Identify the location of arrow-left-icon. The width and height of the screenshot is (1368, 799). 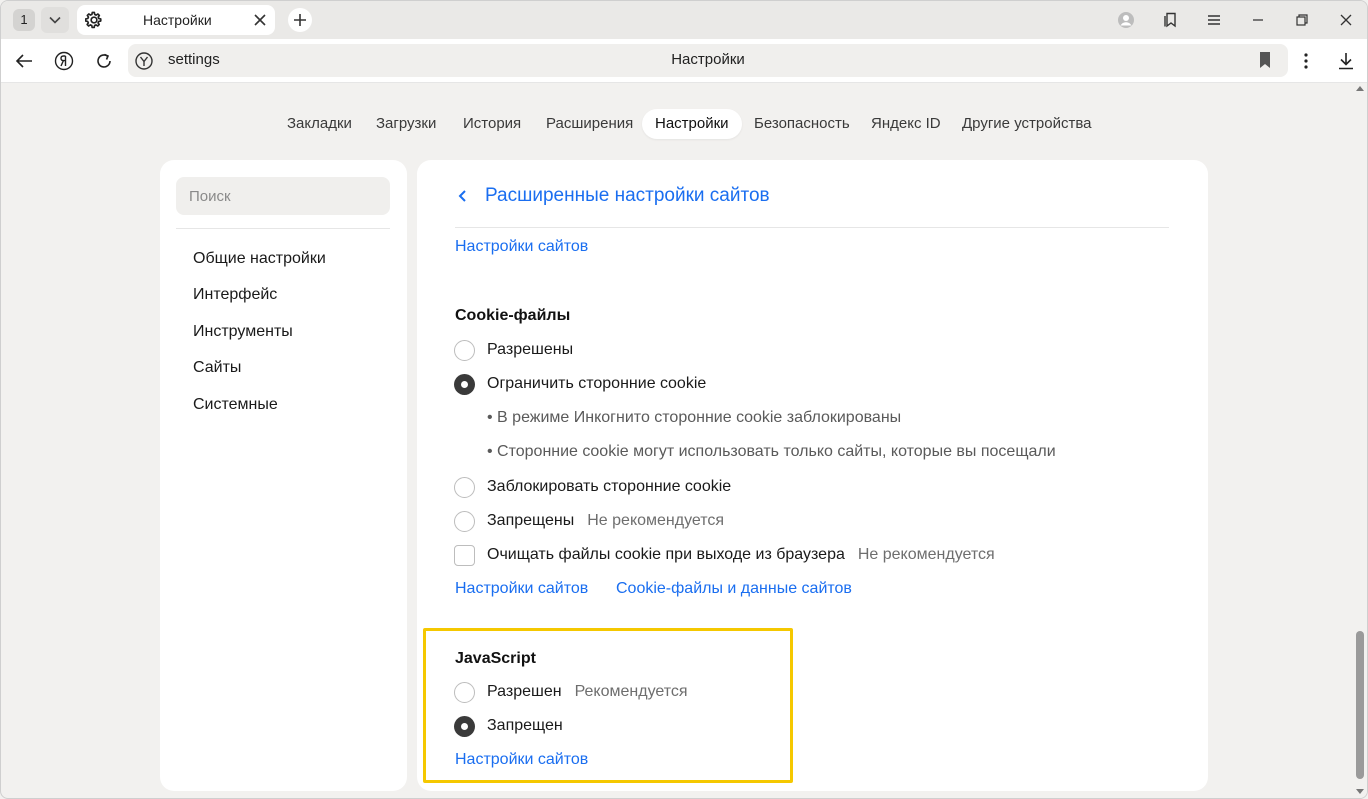
(23, 61).